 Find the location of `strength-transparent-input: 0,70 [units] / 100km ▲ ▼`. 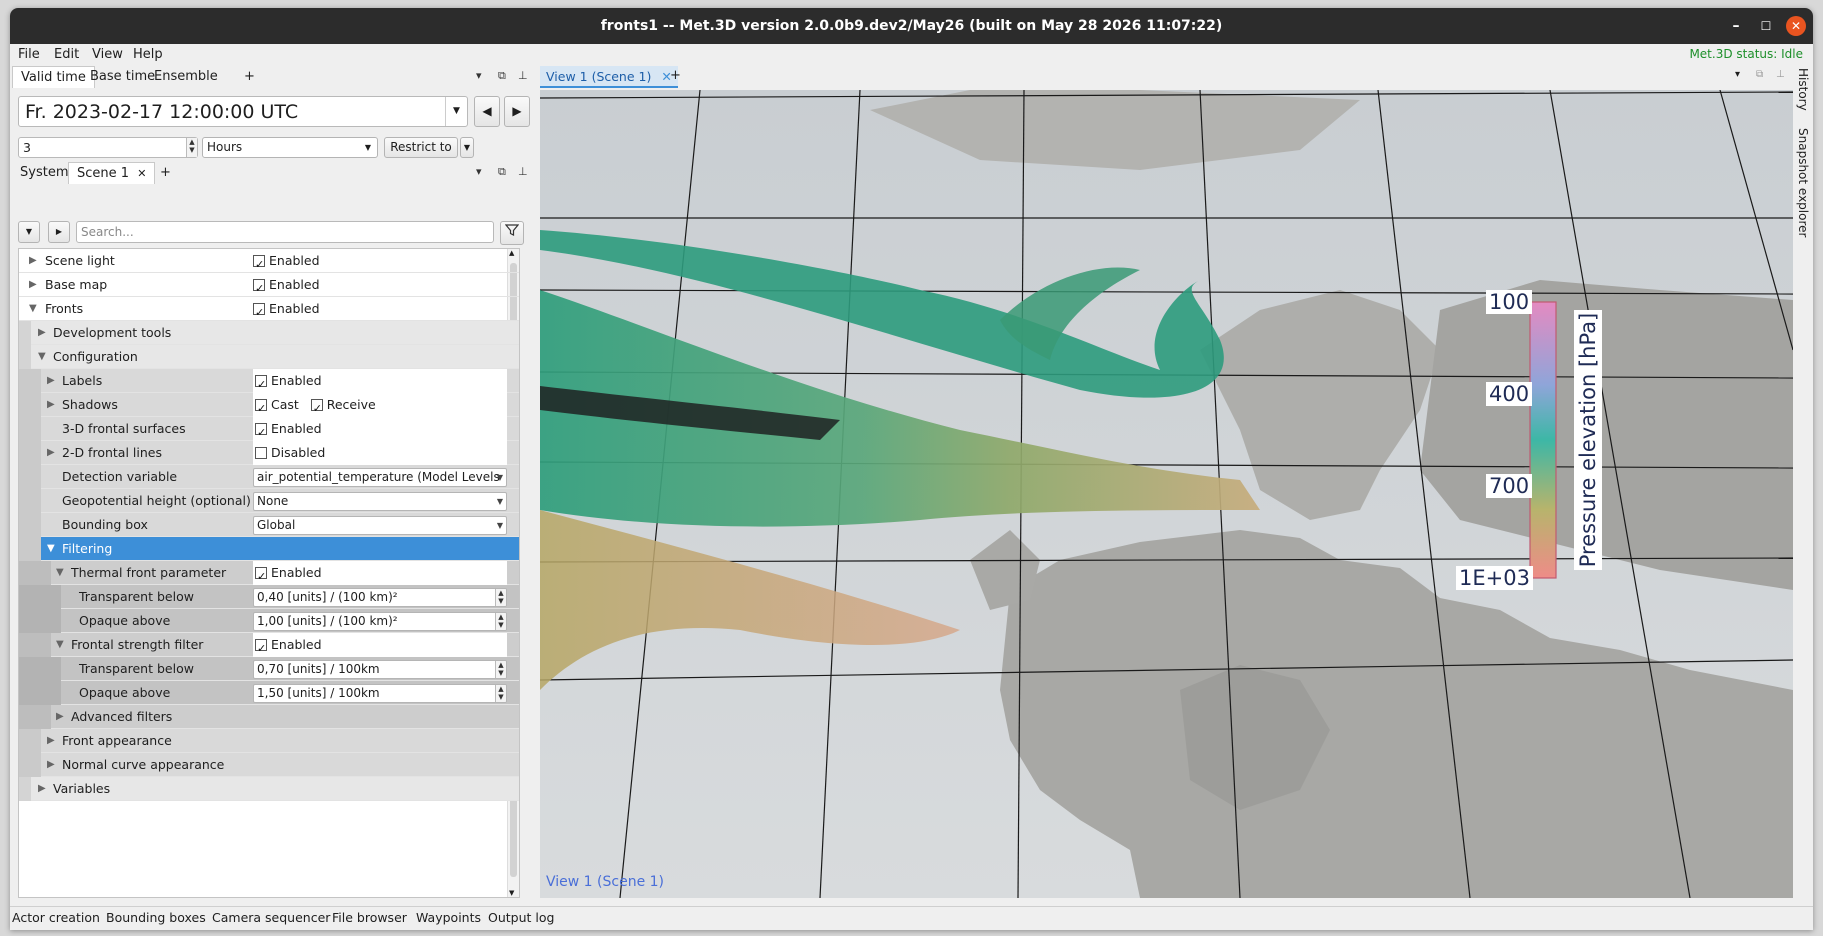

strength-transparent-input: 0,70 [units] / 100km ▲ ▼ is located at coordinates (380, 669).